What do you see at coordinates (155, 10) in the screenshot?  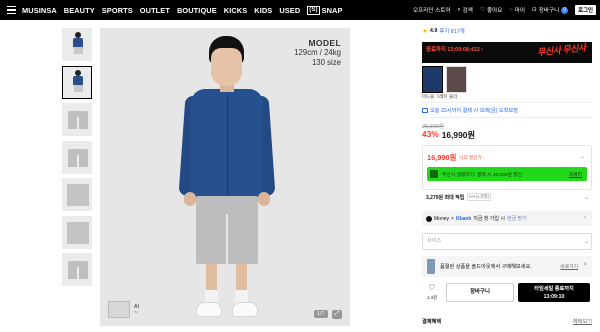 I see `nav-outlet: OUTLET` at bounding box center [155, 10].